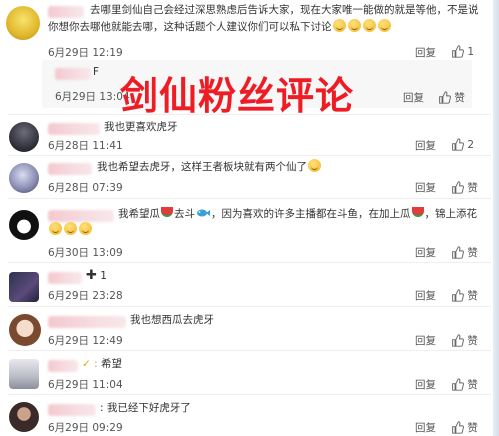 The width and height of the screenshot is (499, 436). I want to click on comment-text: 我也更喜欢虎牙, so click(141, 127).